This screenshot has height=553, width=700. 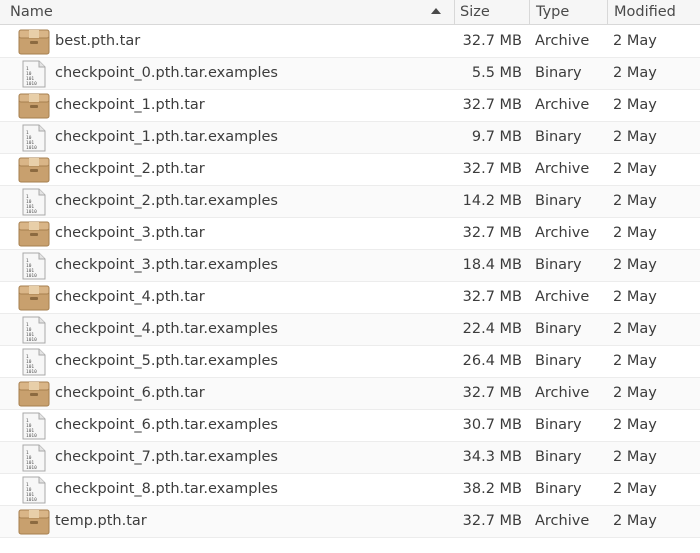 I want to click on column-header-type: Type, so click(x=568, y=12).